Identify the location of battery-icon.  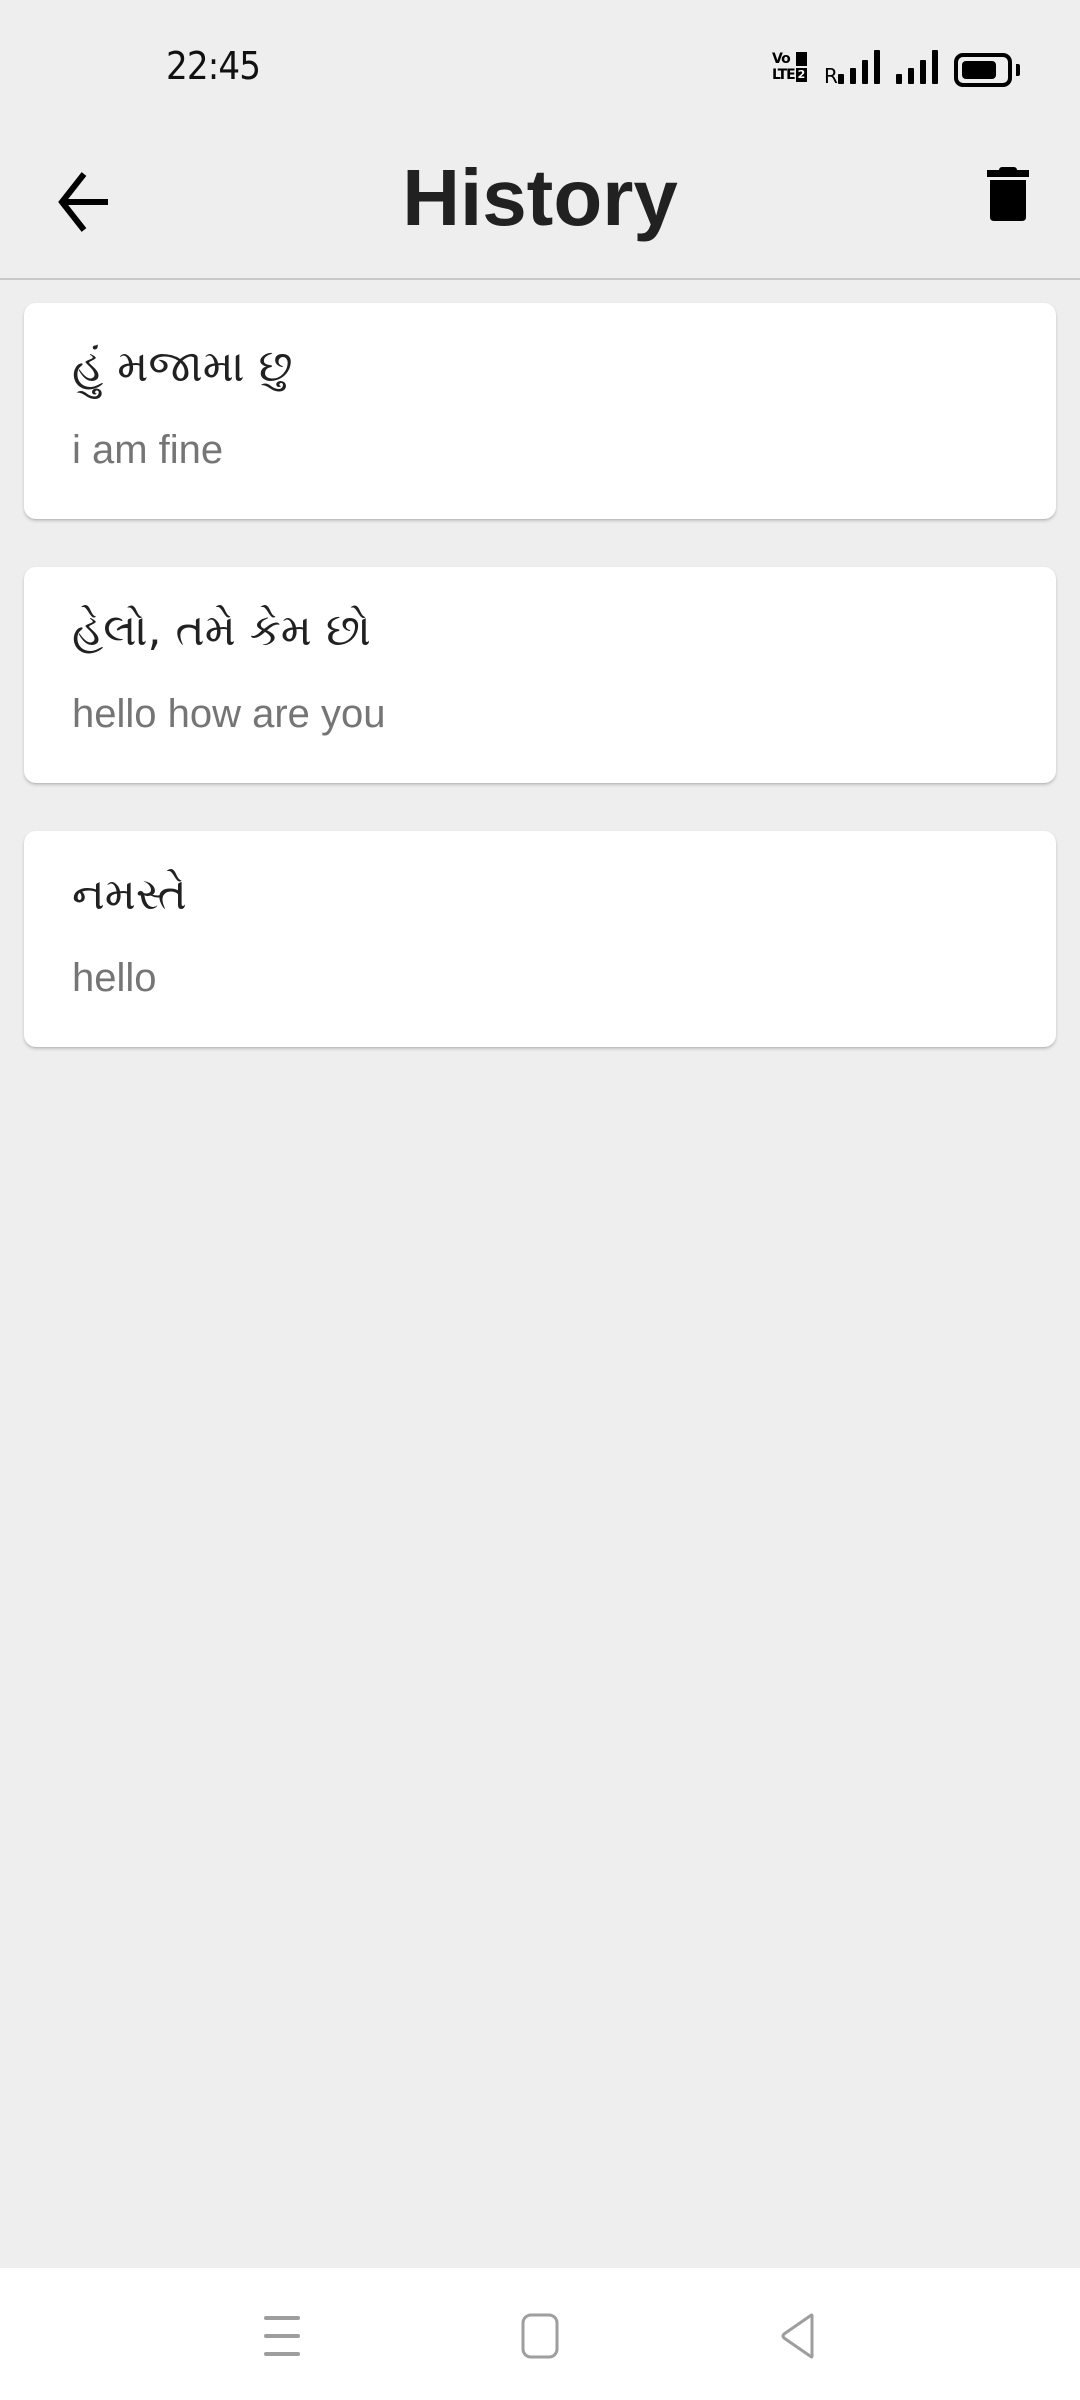
(987, 70).